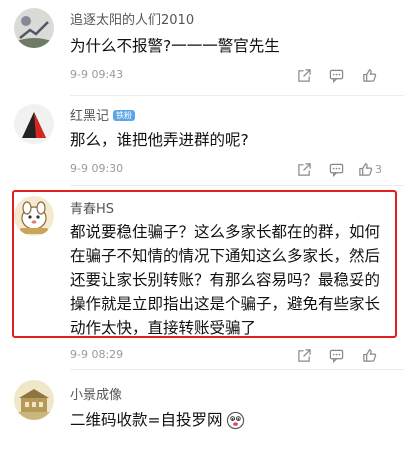 Image resolution: width=404 pixels, height=466 pixels. I want to click on comment-username: 小景成像, so click(96, 393).